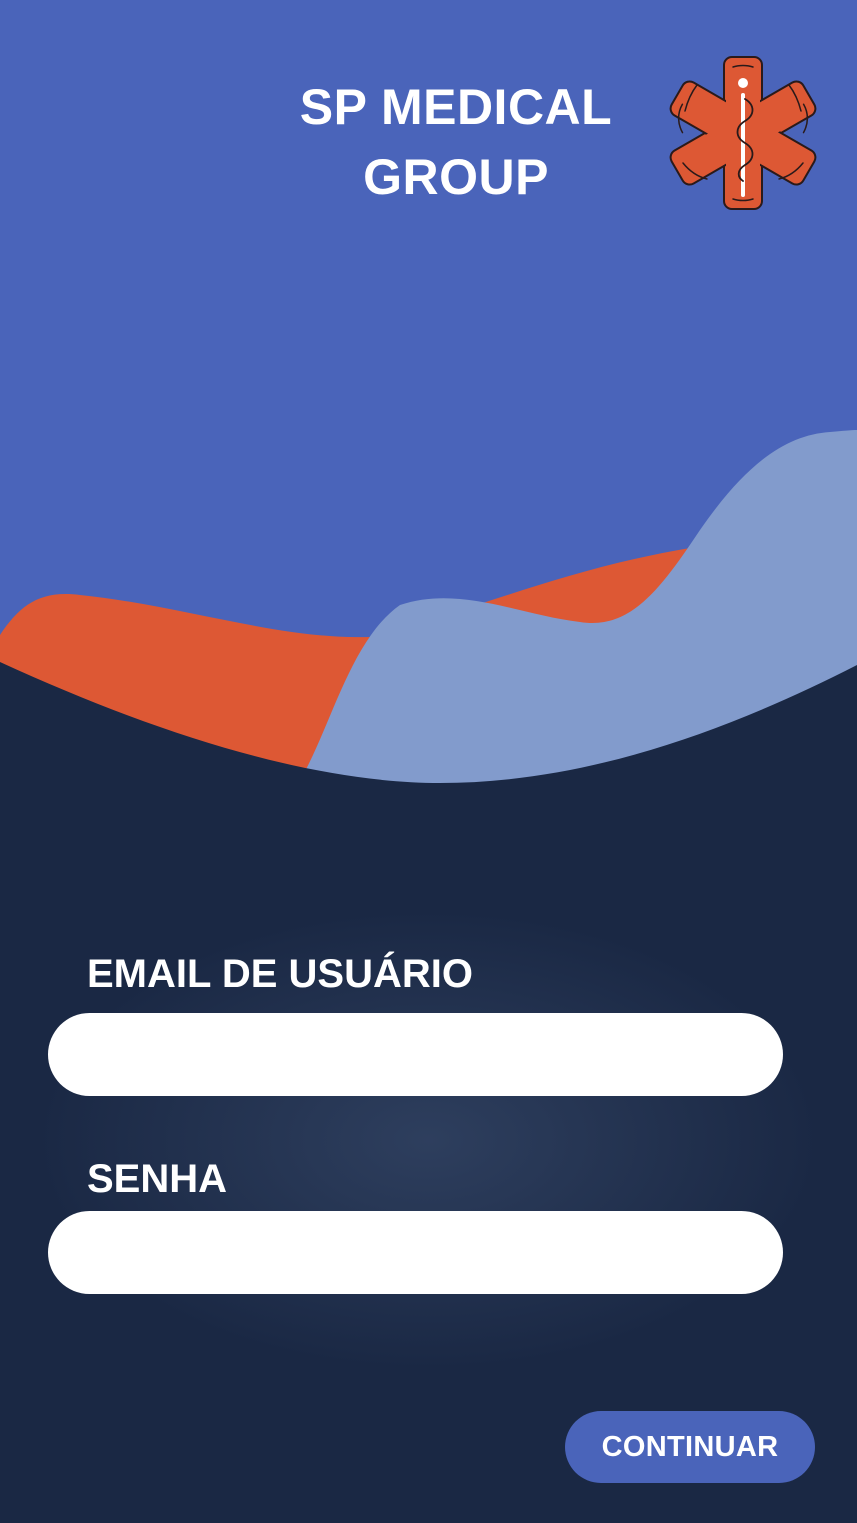 The image size is (857, 1523). Describe the element at coordinates (415, 1252) in the screenshot. I see `password-field` at that location.